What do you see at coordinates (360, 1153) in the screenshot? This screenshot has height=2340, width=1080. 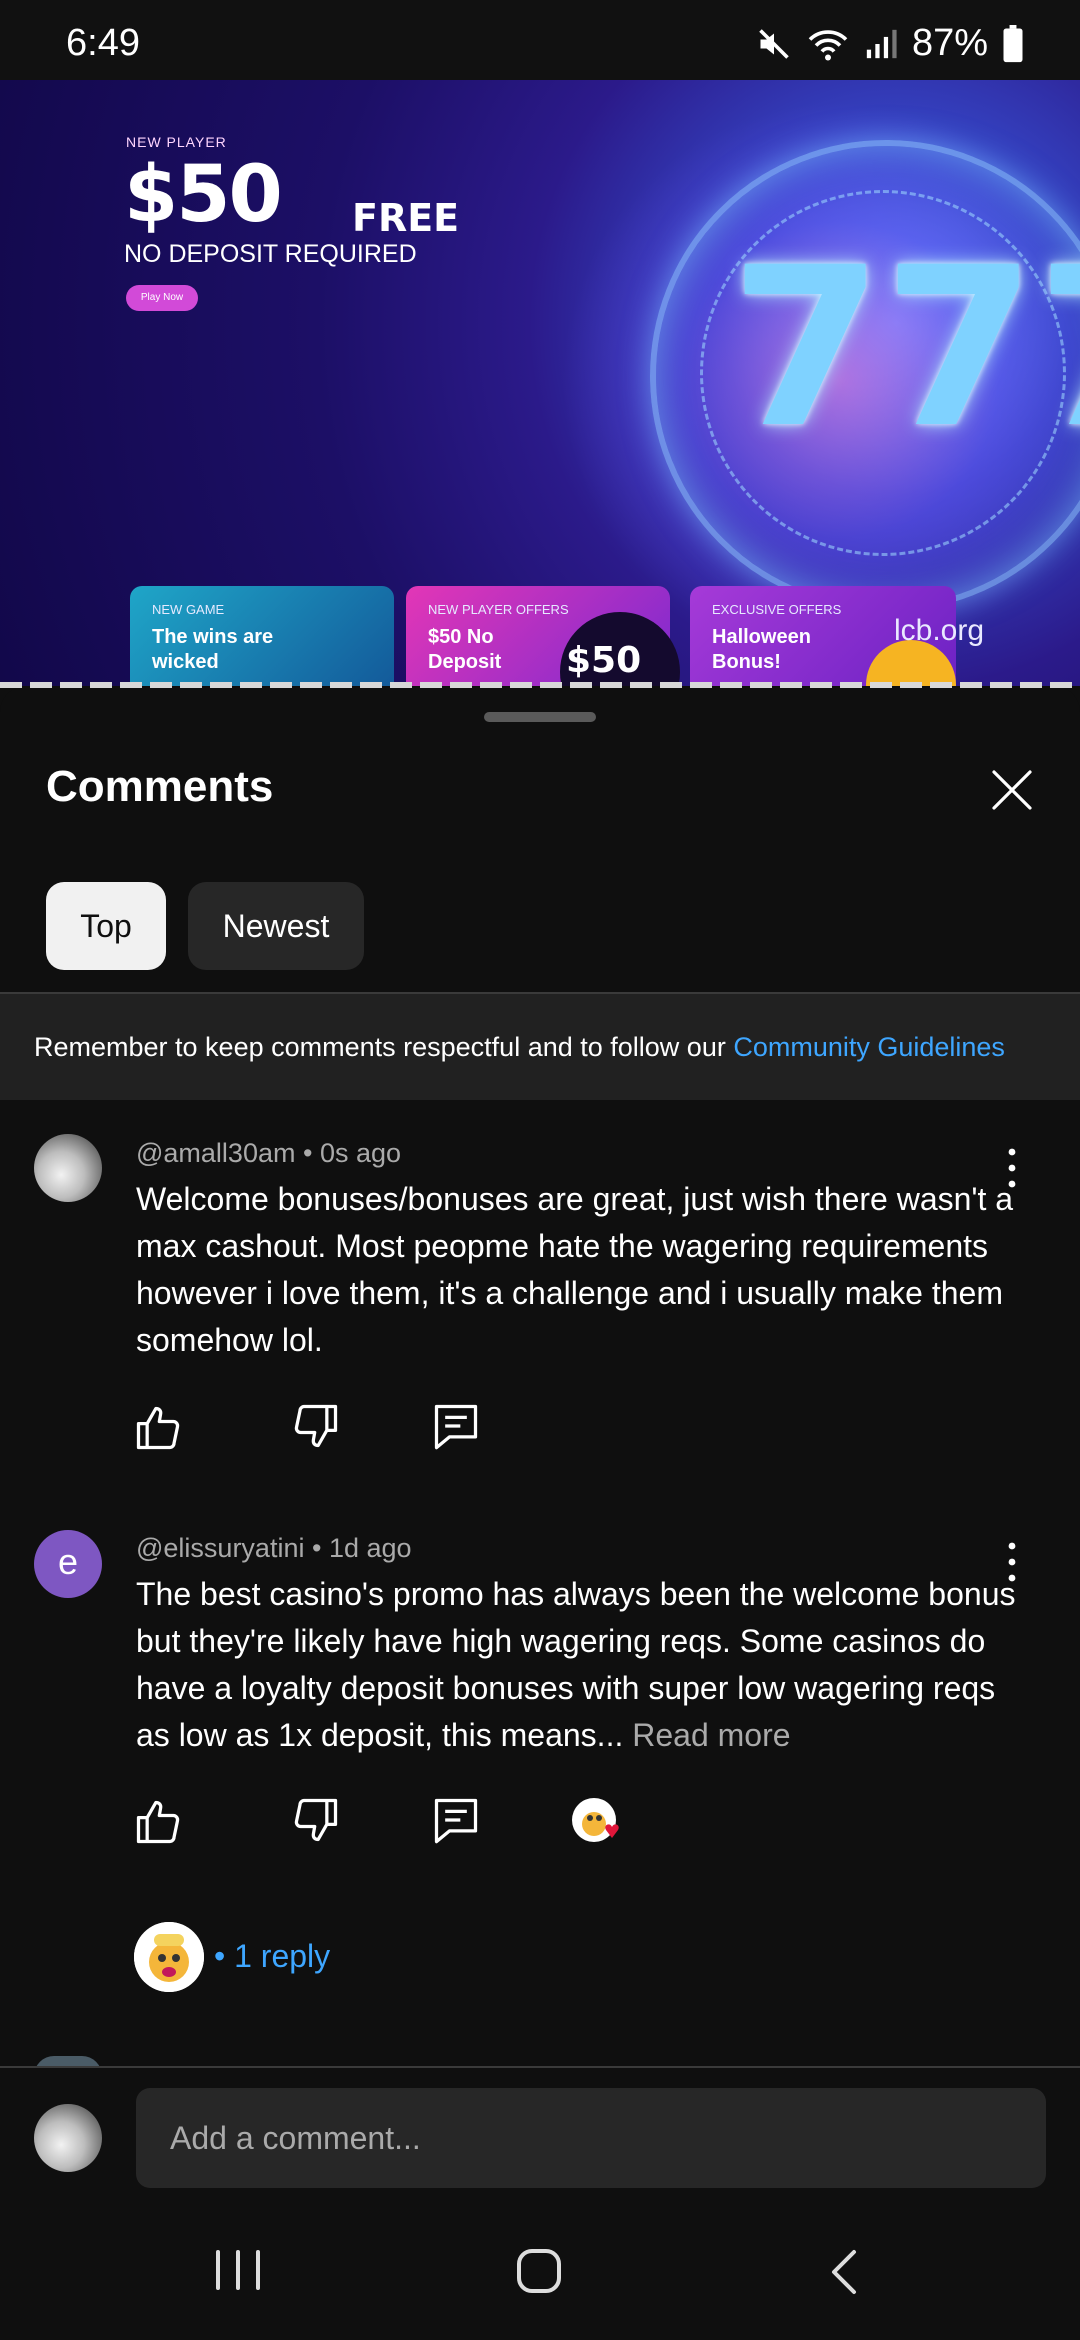 I see `comment-time: 0s ago` at bounding box center [360, 1153].